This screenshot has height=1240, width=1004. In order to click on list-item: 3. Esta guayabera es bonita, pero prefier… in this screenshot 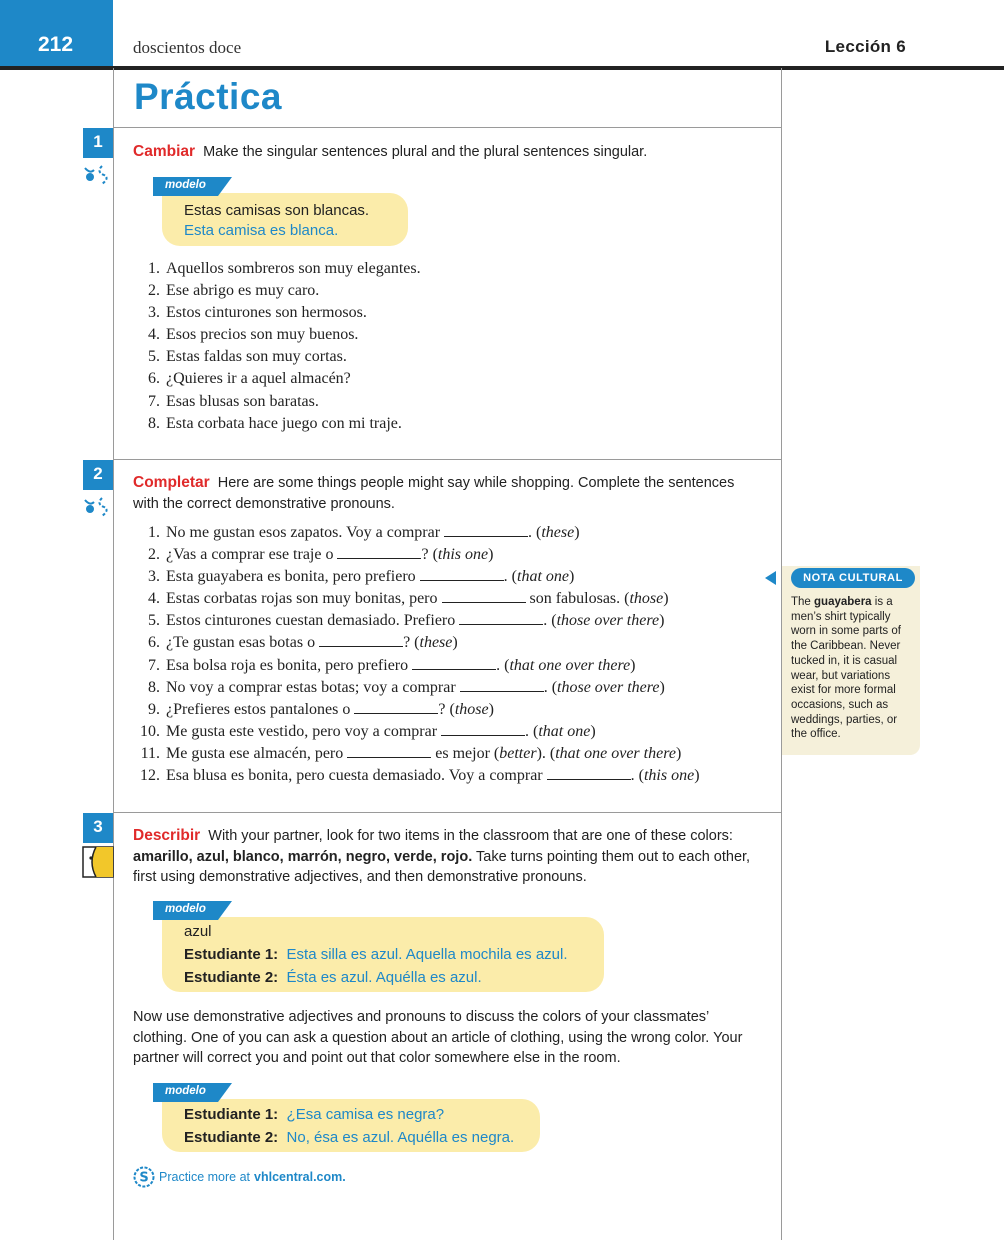, I will do `click(416, 577)`.